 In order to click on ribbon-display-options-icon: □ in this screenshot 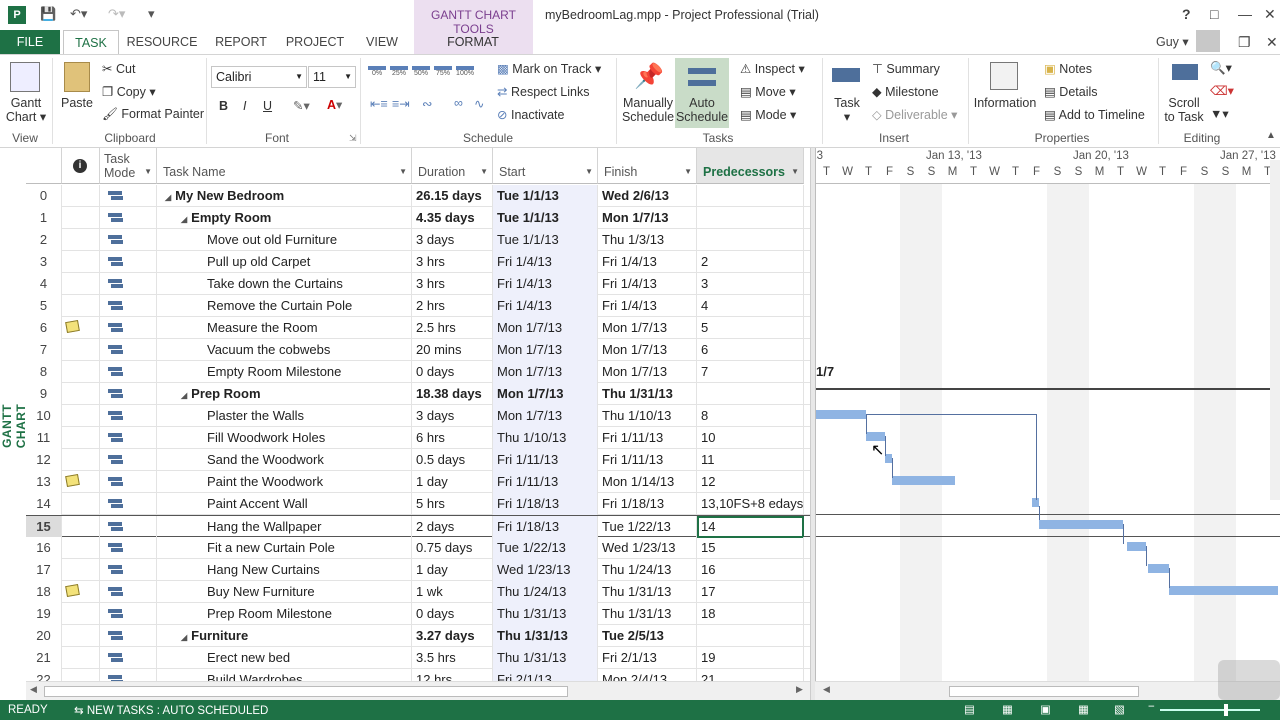, I will do `click(1214, 14)`.